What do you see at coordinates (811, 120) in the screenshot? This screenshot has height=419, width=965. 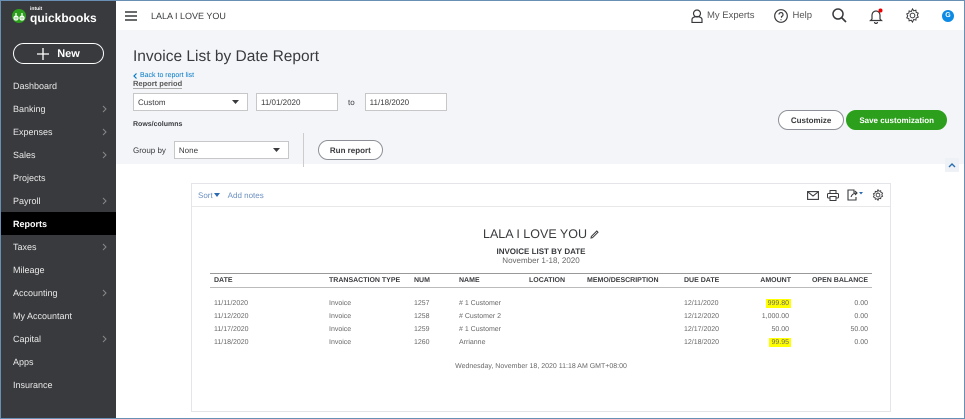 I see `customize-button: Customize` at bounding box center [811, 120].